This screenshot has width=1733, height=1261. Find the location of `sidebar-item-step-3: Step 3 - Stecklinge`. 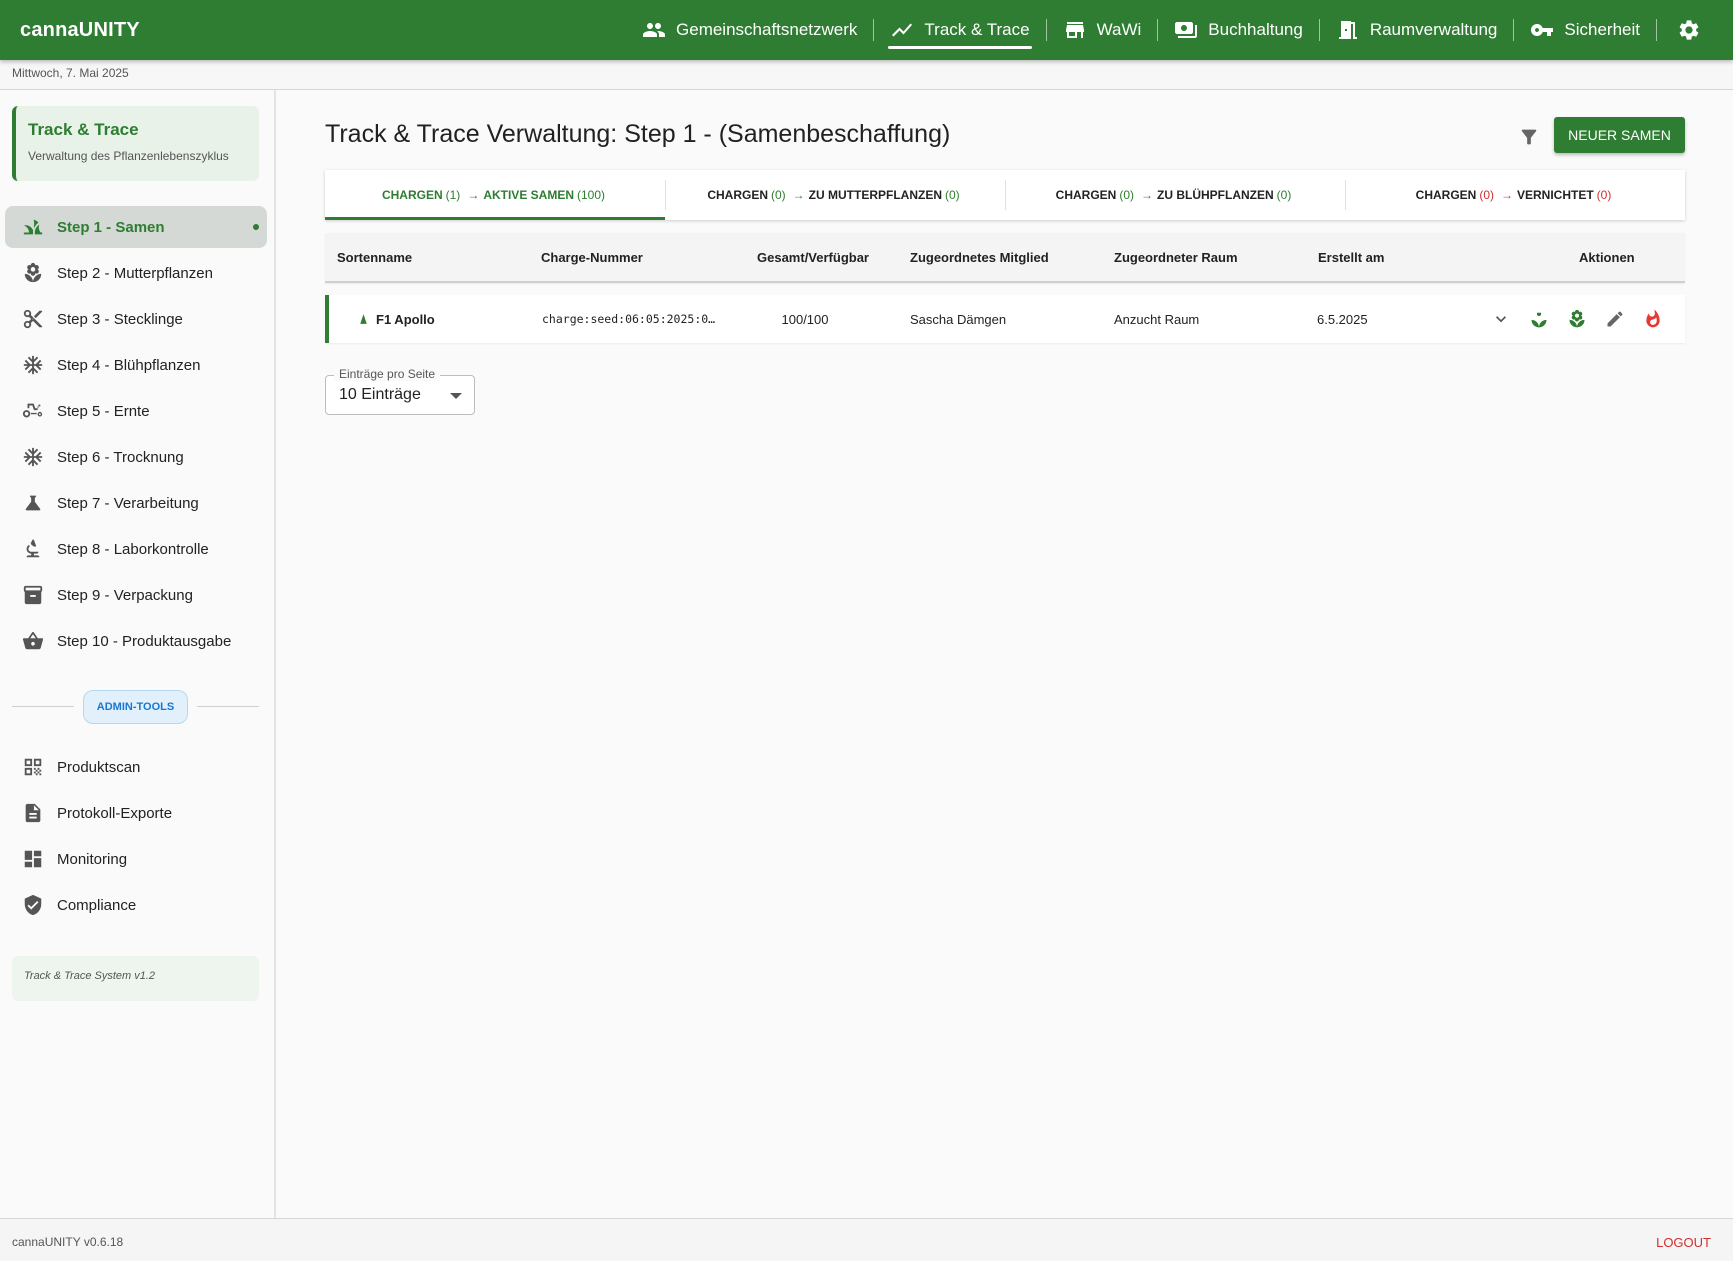

sidebar-item-step-3: Step 3 - Stecklinge is located at coordinates (136, 319).